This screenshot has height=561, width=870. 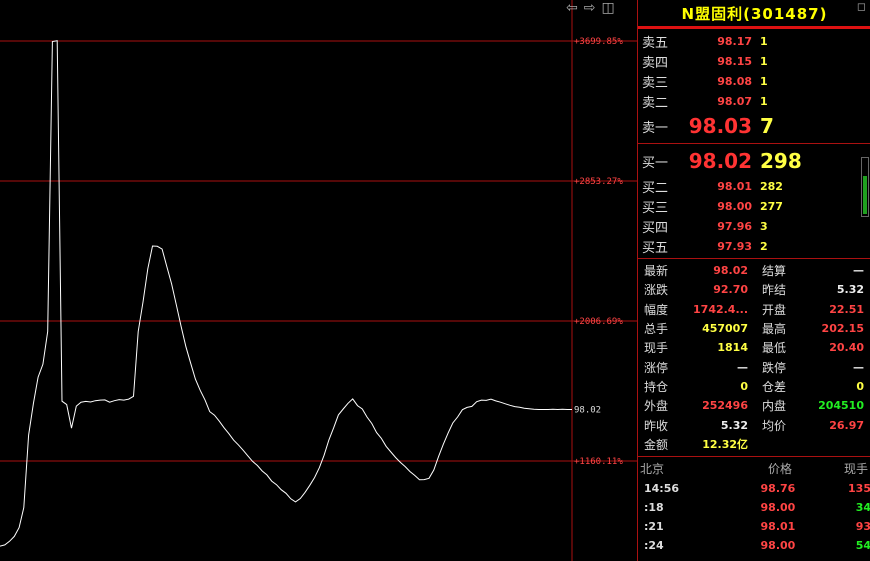 I want to click on scrollbar-thumb, so click(x=865, y=195).